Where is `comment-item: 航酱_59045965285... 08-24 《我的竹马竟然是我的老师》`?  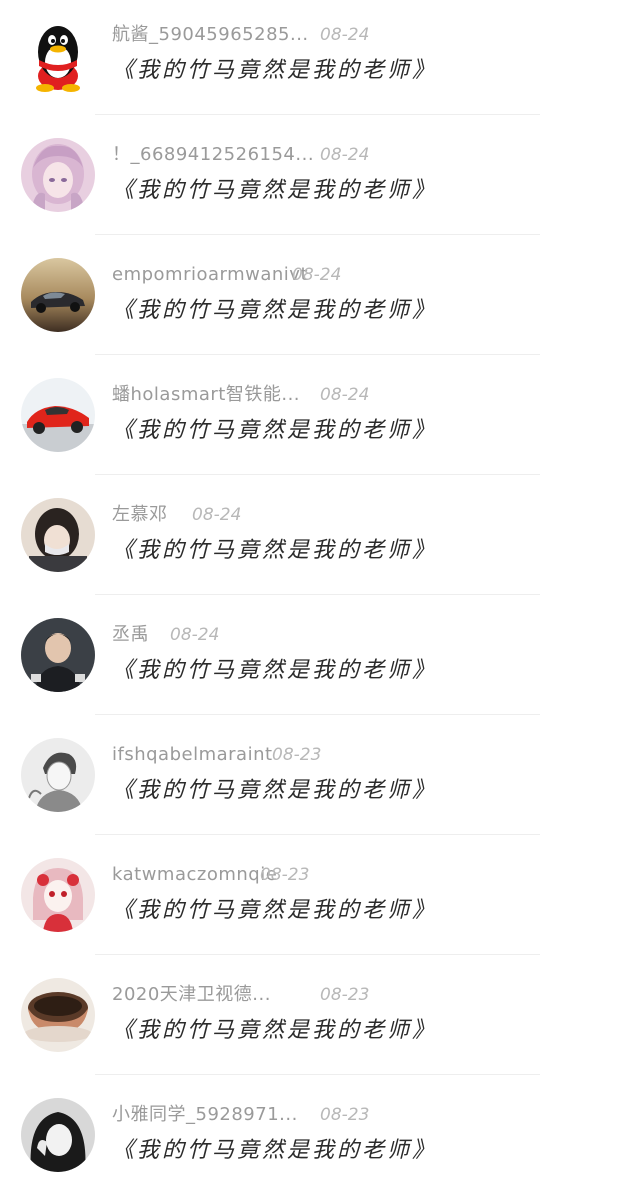
comment-item: 航酱_59045965285... 08-24 《我的竹马竟然是我的老师》 is located at coordinates (320, 60).